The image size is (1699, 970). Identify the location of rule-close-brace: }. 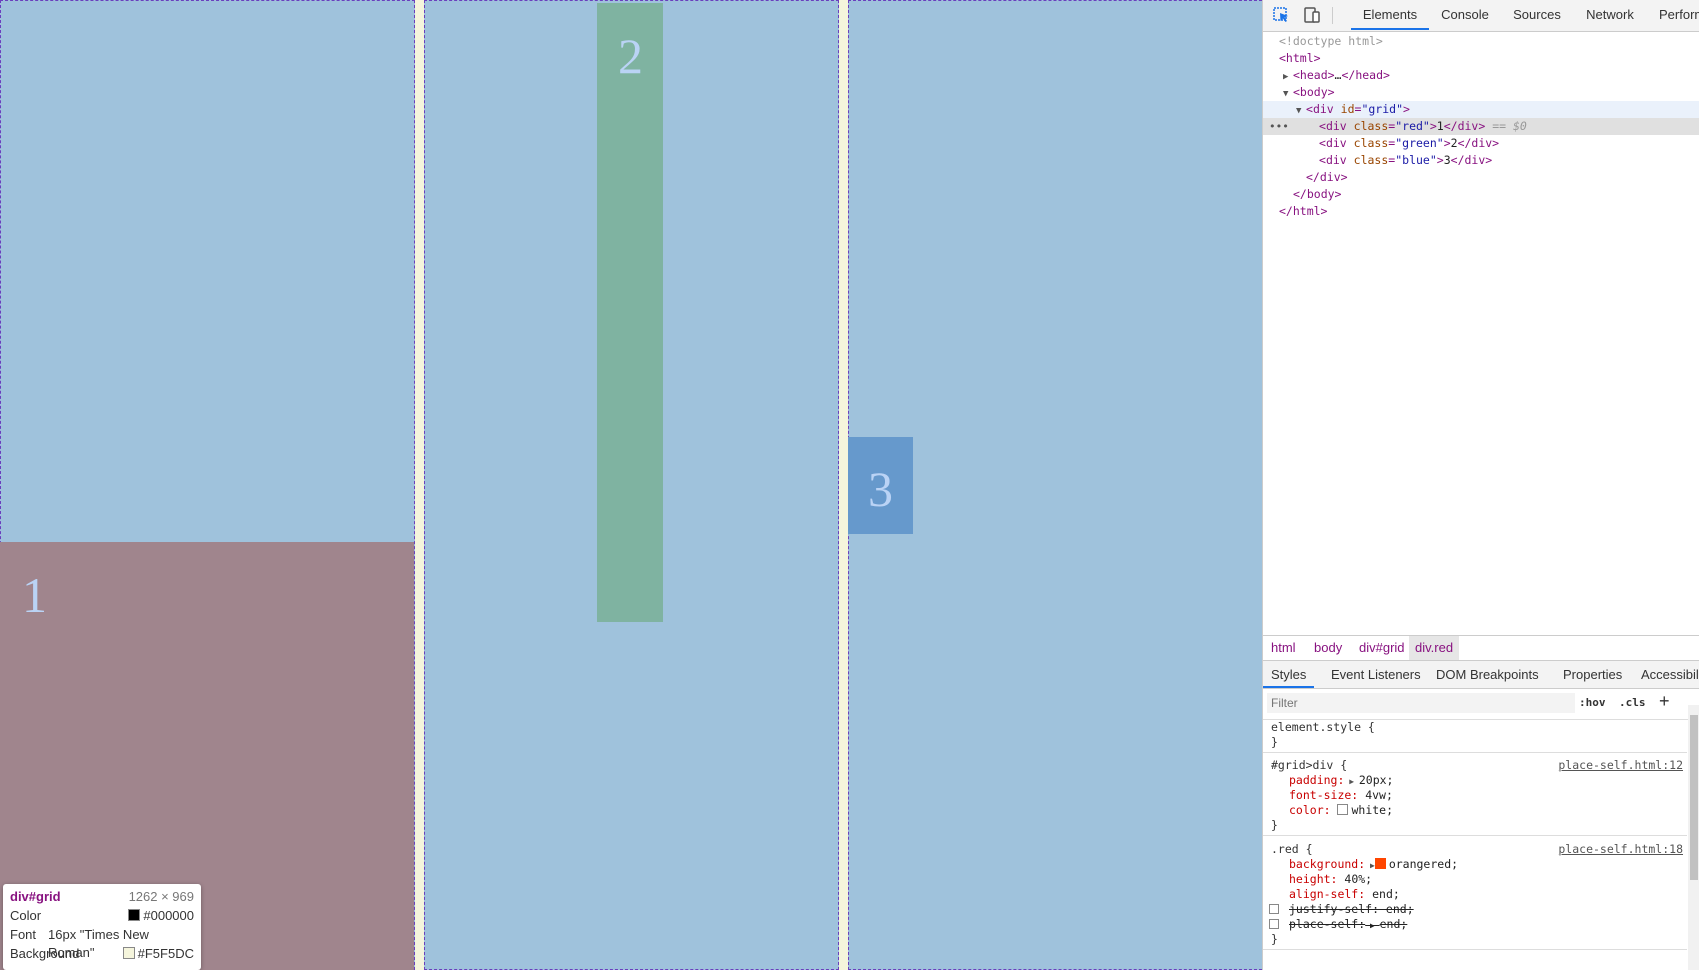
(1274, 742).